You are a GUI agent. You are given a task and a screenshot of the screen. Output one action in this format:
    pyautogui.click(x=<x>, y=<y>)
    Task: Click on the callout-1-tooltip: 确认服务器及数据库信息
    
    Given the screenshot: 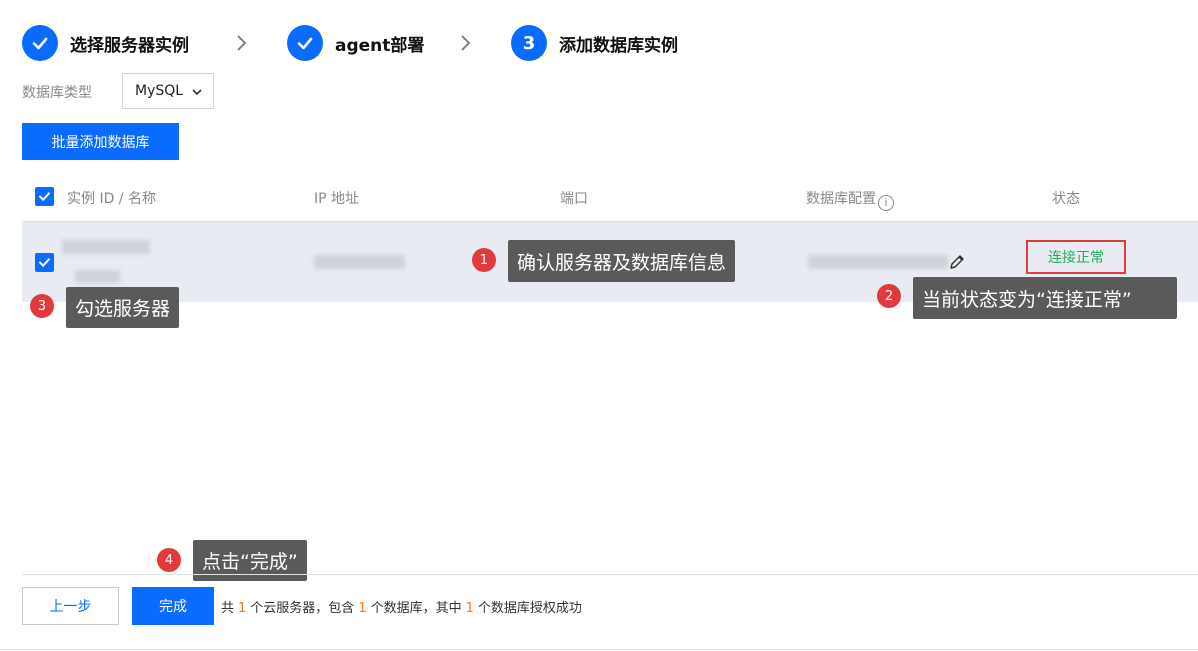 What is the action you would take?
    pyautogui.click(x=622, y=261)
    